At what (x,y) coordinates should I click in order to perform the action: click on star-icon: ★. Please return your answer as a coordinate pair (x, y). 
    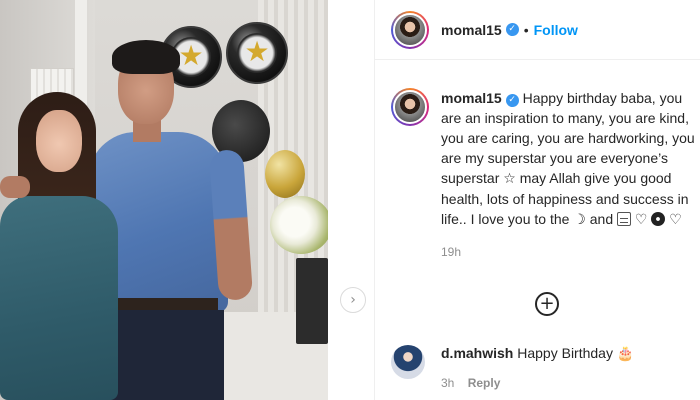
    Looking at the image, I should click on (257, 51).